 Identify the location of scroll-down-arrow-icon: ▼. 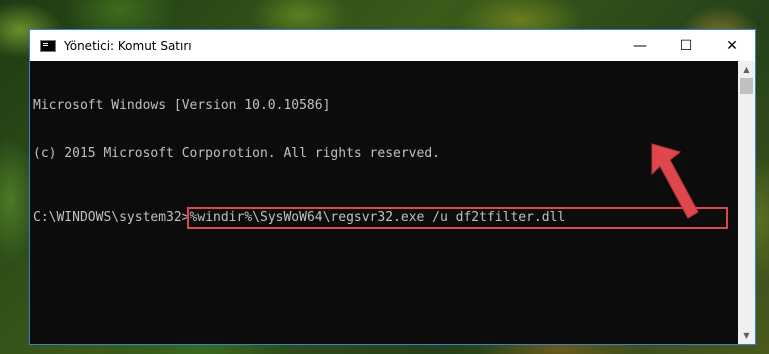
(746, 335).